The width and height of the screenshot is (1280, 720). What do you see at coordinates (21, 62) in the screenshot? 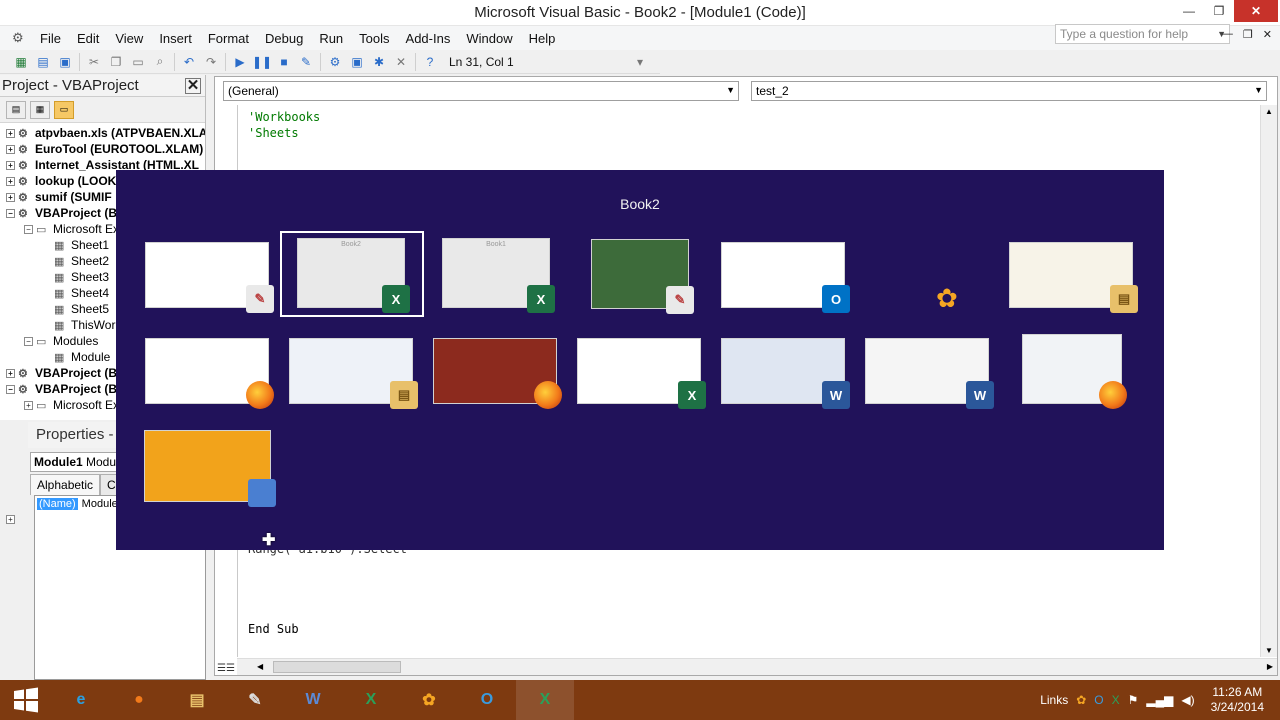
I see `view-excel-icon: ▦` at bounding box center [21, 62].